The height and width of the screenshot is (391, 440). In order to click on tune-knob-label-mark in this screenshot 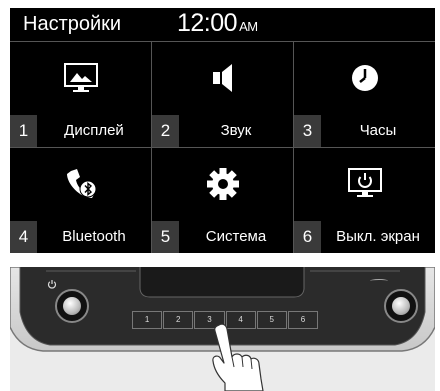, I will do `click(379, 281)`.